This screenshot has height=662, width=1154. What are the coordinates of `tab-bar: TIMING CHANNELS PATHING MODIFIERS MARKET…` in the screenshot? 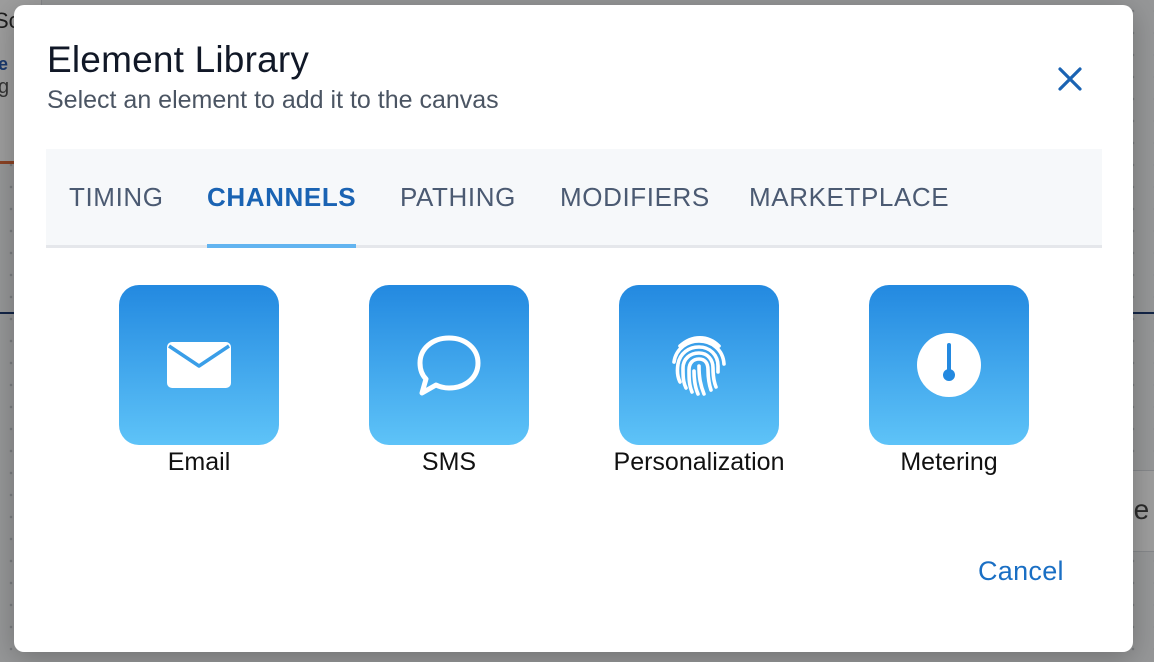 It's located at (574, 198).